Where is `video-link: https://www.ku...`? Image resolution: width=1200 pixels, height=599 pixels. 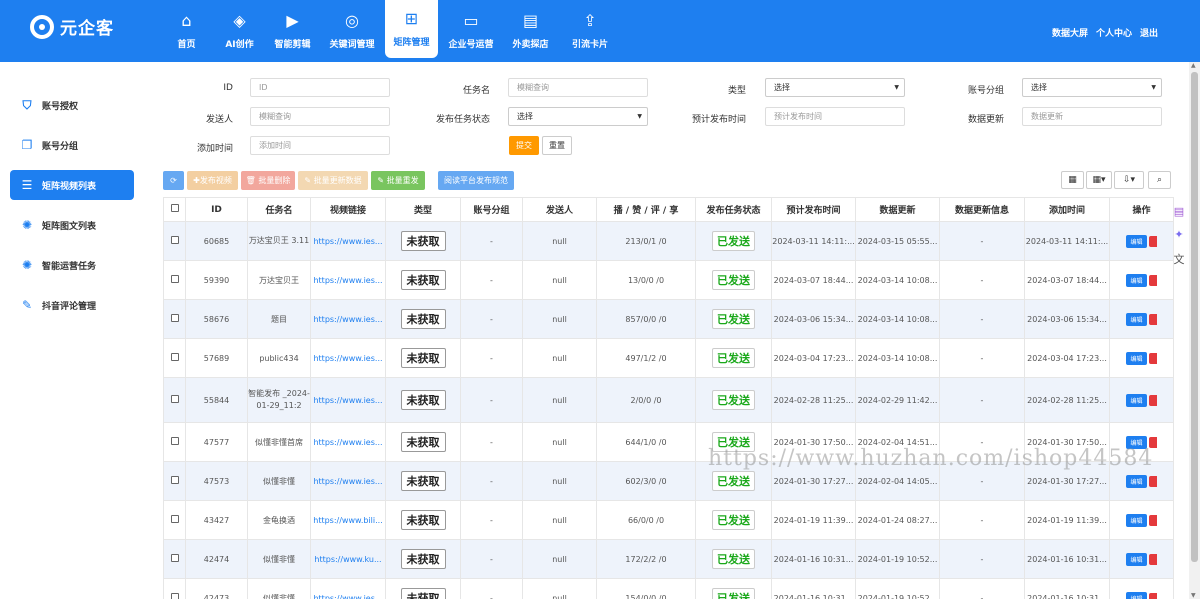 video-link: https://www.ku... is located at coordinates (347, 559).